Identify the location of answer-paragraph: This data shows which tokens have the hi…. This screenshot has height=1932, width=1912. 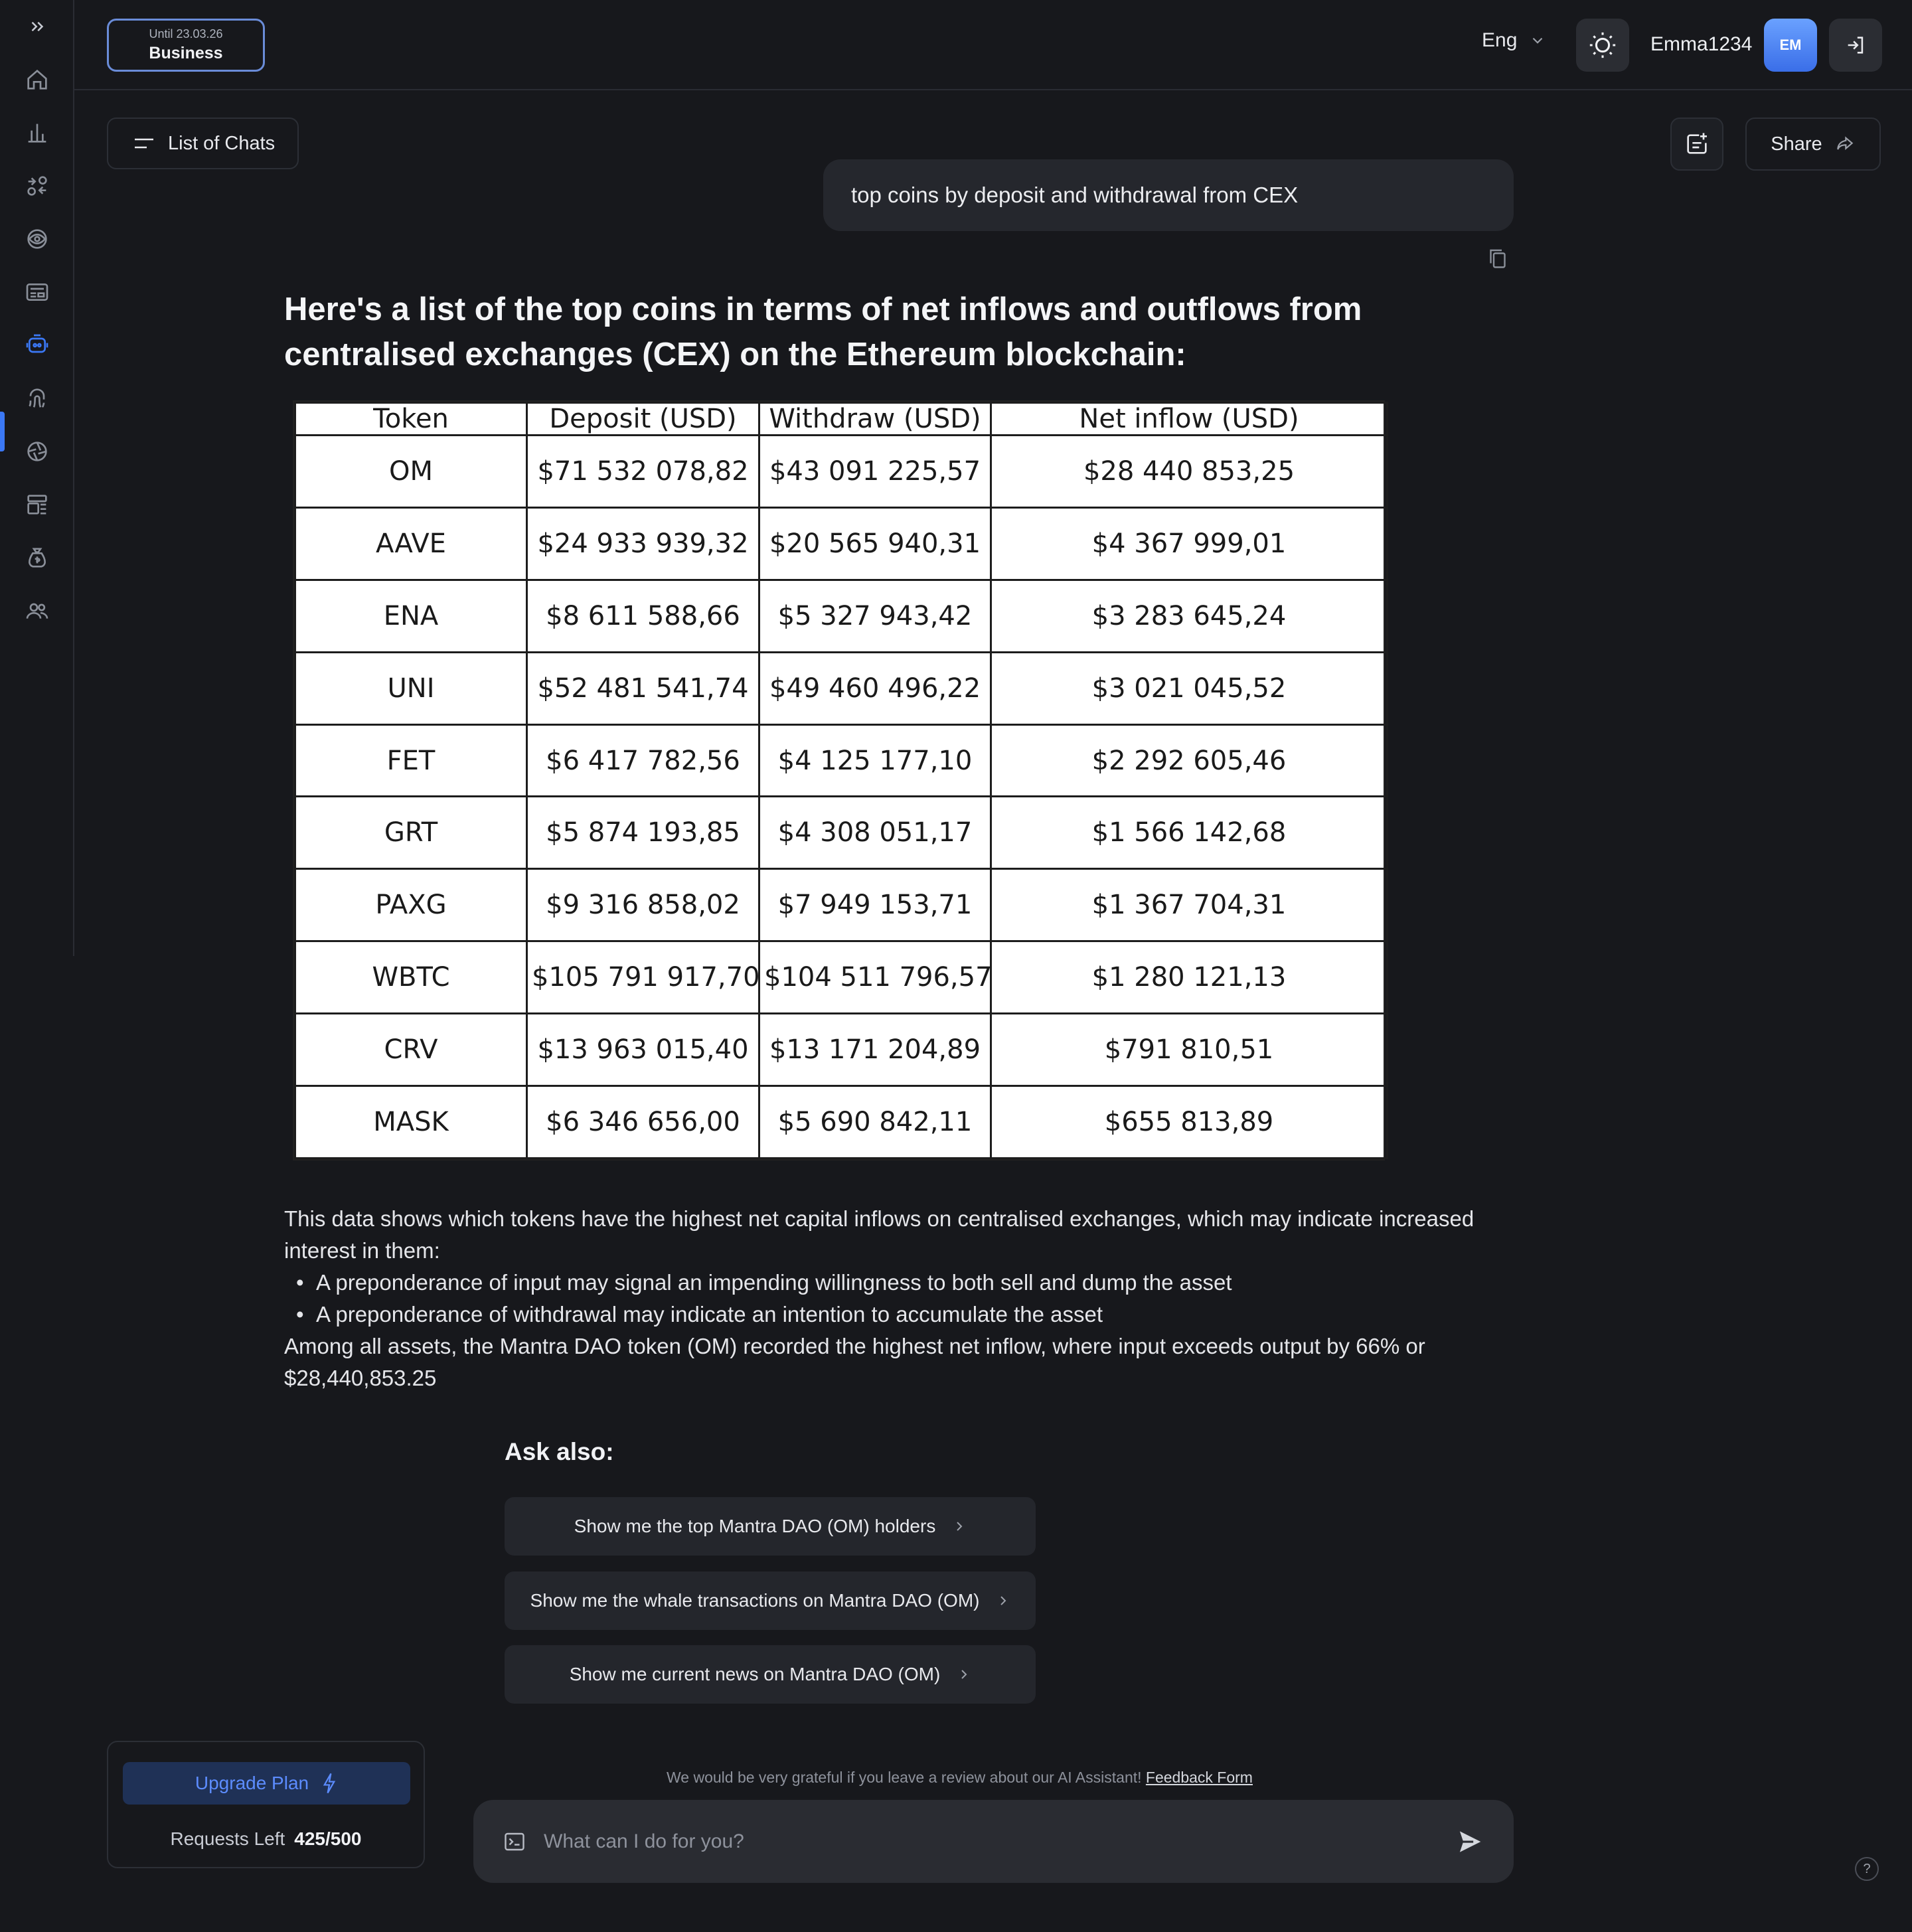
(879, 1234).